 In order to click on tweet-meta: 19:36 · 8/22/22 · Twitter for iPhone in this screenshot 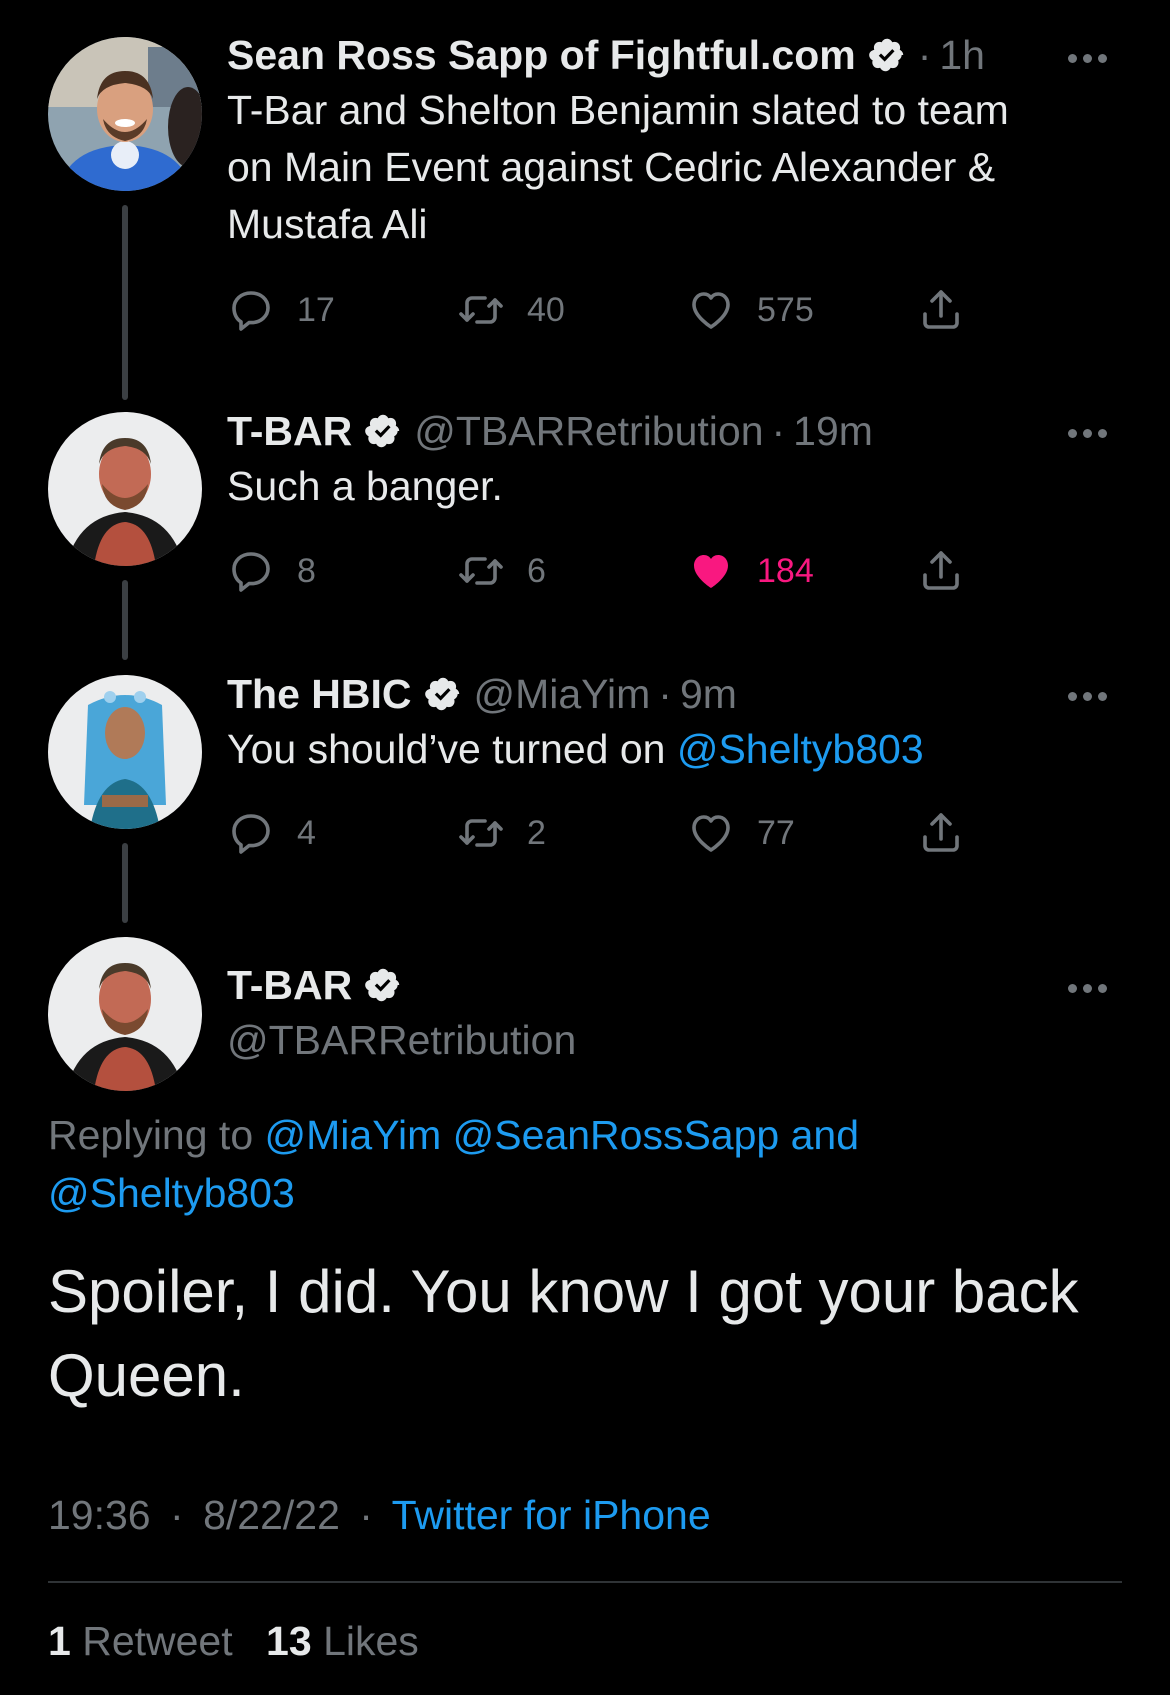, I will do `click(379, 1515)`.